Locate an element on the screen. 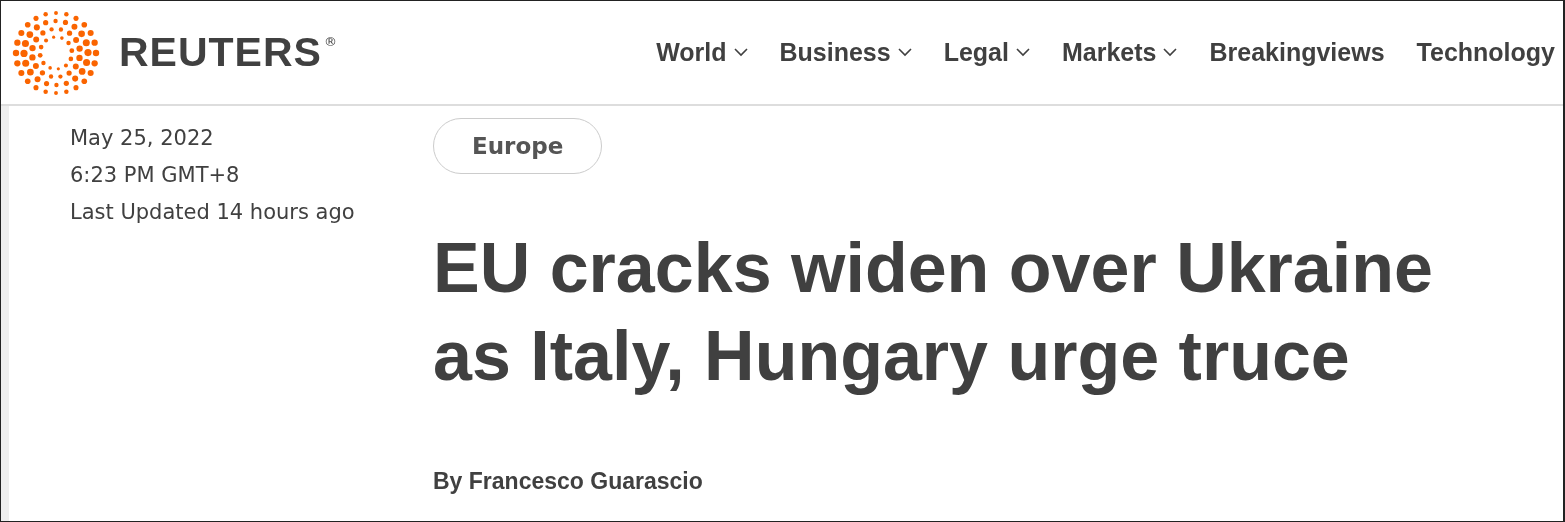 The width and height of the screenshot is (1565, 522). publish-date: May 25, 2022 is located at coordinates (142, 138).